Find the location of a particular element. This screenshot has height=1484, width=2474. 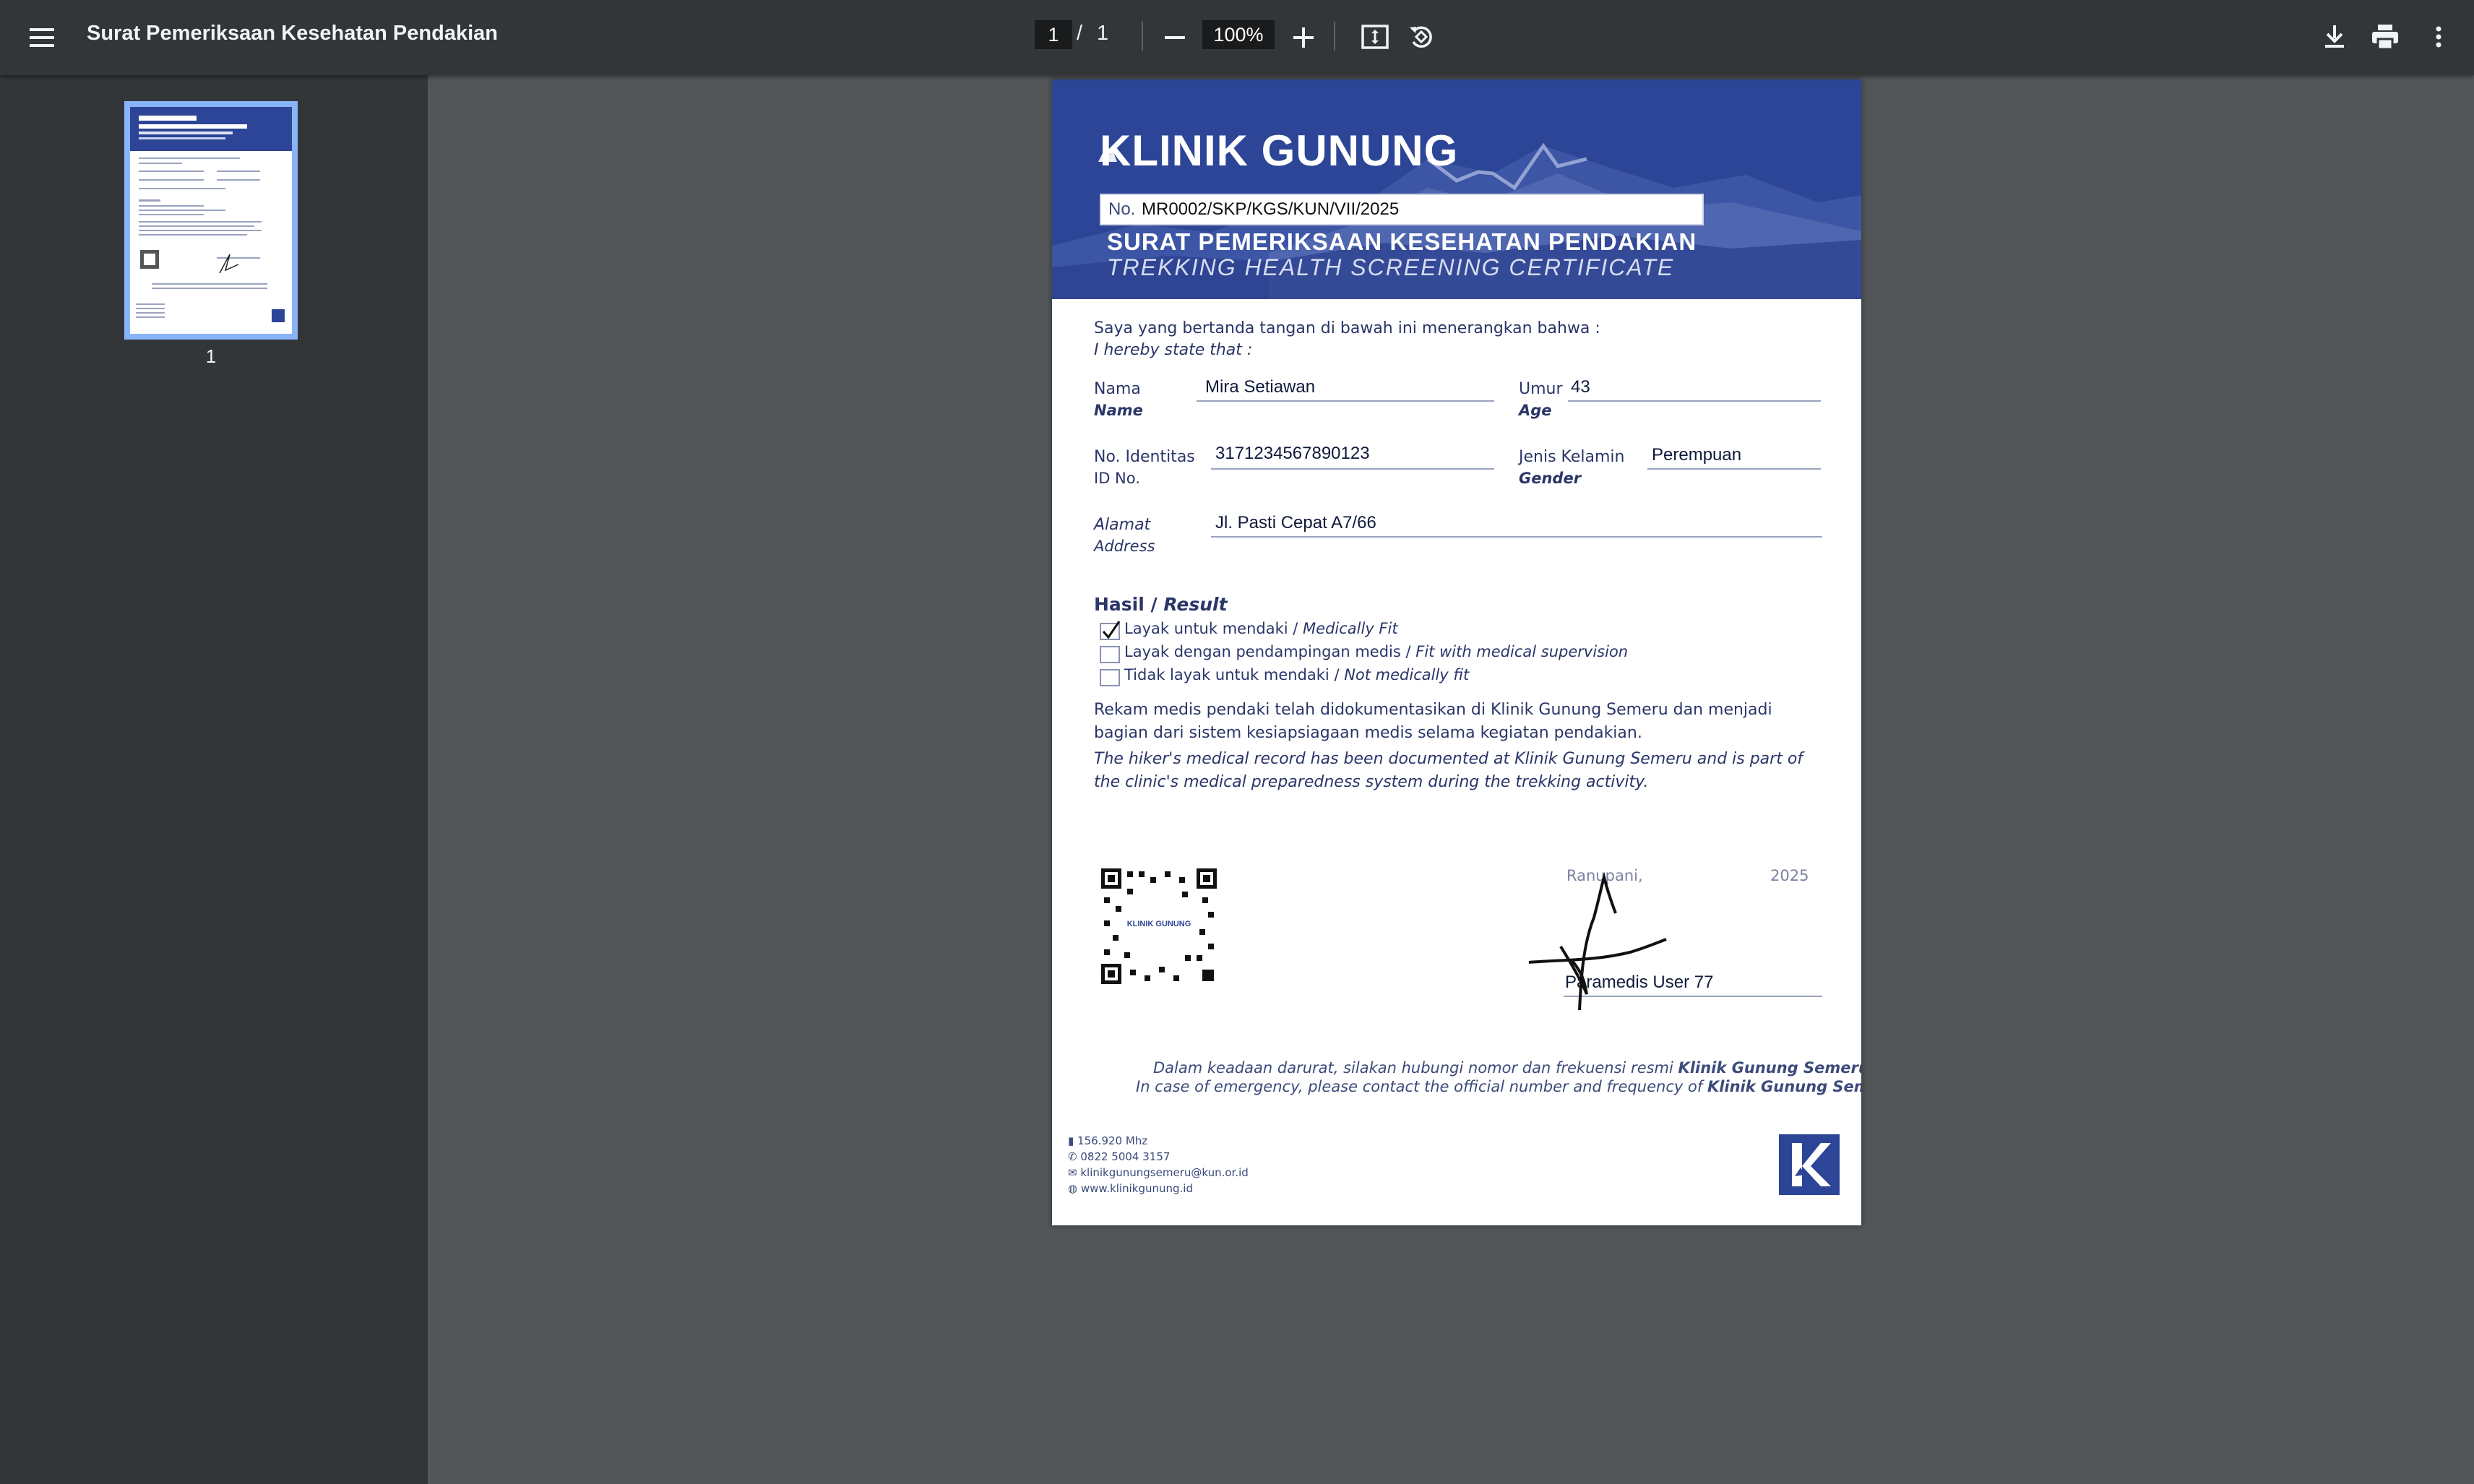

hamburger-menu-icon is located at coordinates (42, 37).